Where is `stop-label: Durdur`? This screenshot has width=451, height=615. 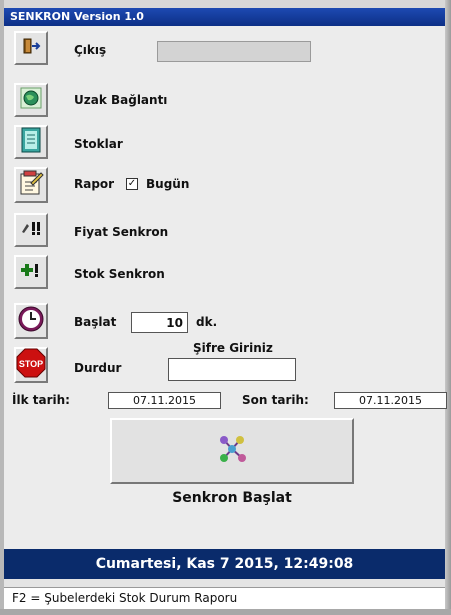
stop-label: Durdur is located at coordinates (98, 368).